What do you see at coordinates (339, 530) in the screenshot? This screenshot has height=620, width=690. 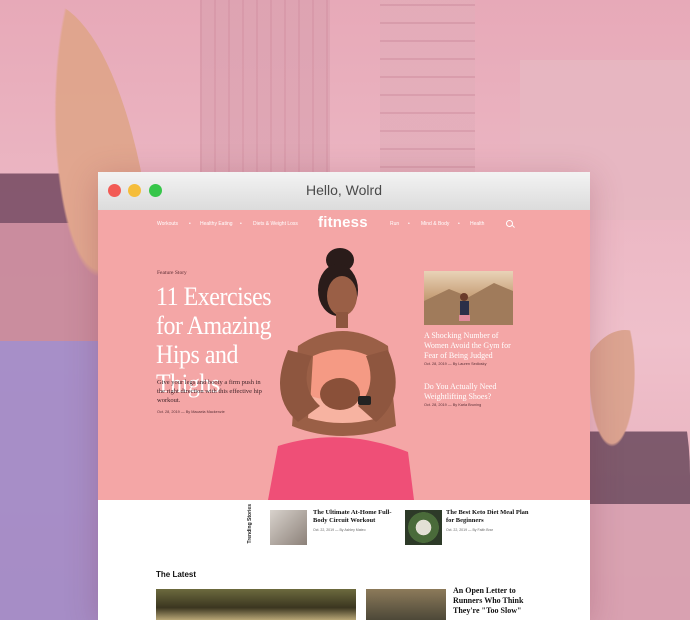 I see `trending-byline: Oct. 22, 2019 — By Ashley Mateo` at bounding box center [339, 530].